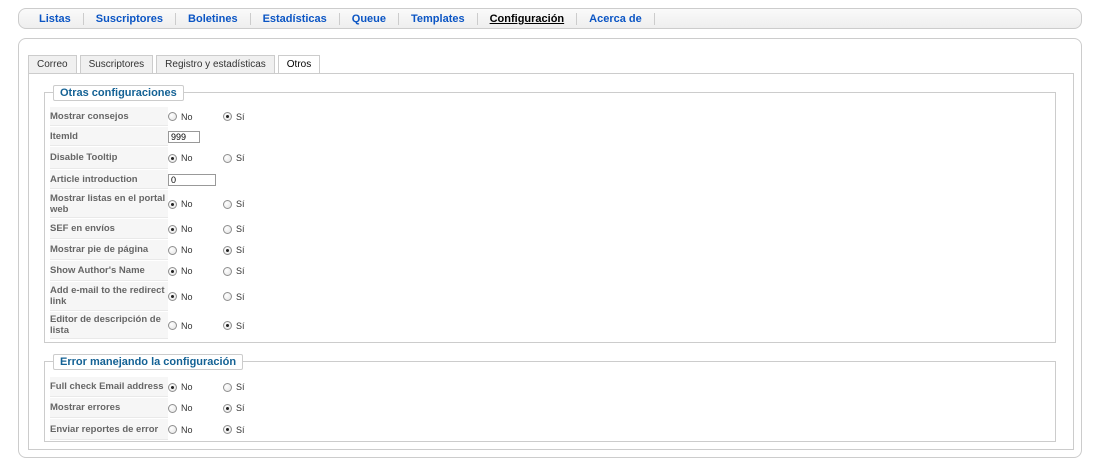 The image size is (1100, 466). I want to click on option-label: Disable Tooltip, so click(109, 158).